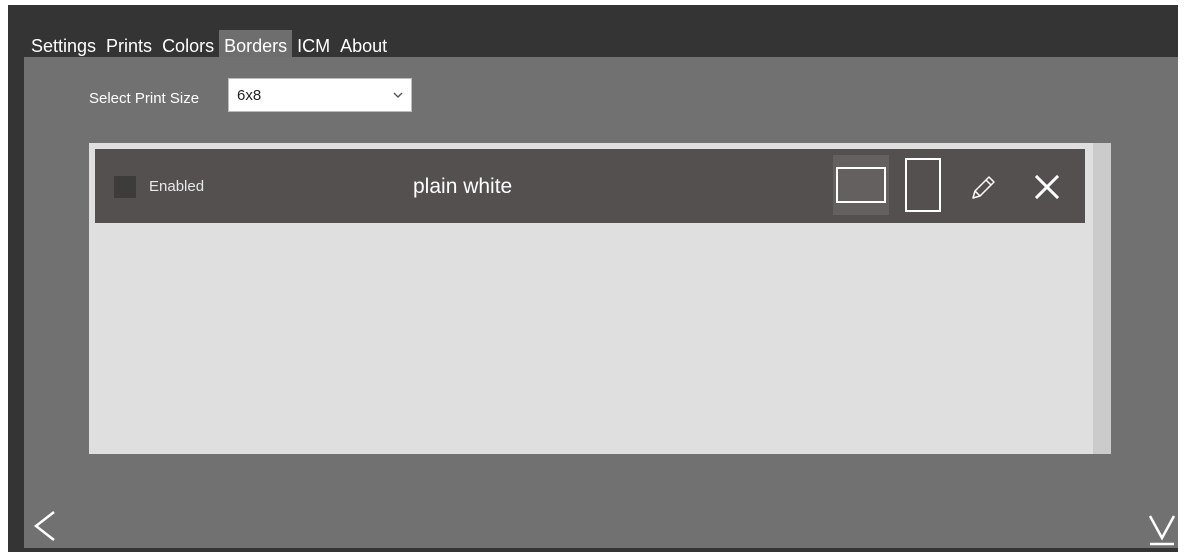  I want to click on portrait-orientation-button, so click(923, 185).